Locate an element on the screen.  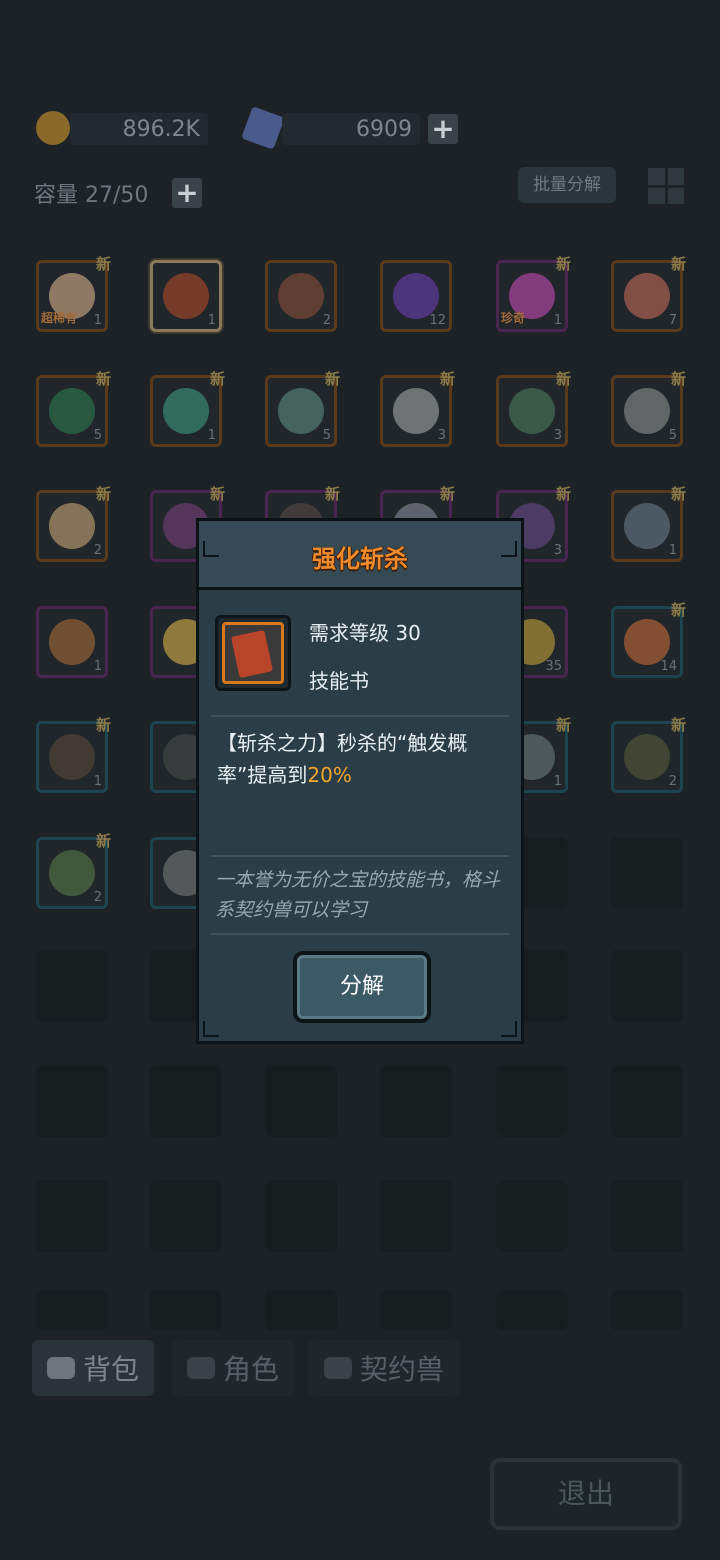
item-quantity: 7 is located at coordinates (672, 320).